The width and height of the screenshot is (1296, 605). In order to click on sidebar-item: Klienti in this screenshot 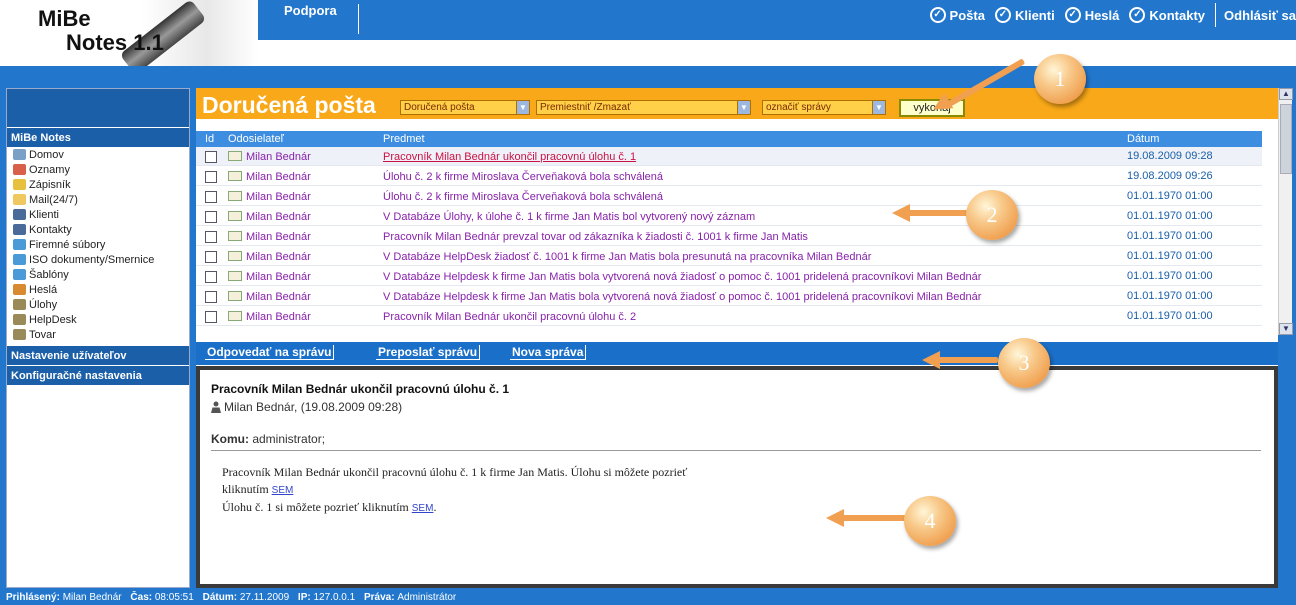, I will do `click(98, 214)`.